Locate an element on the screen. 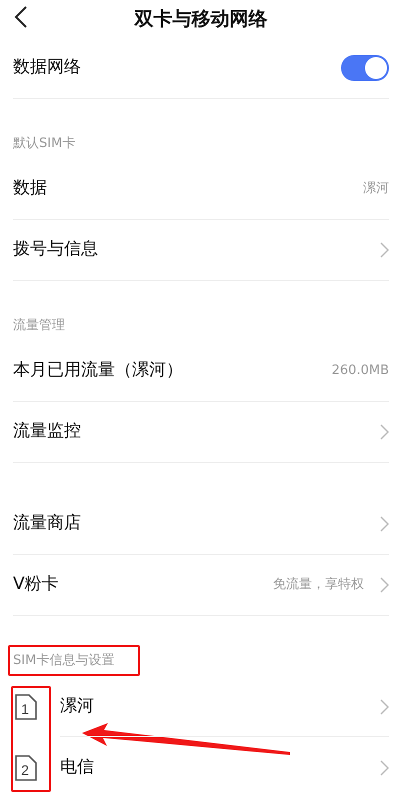 The width and height of the screenshot is (402, 795). sim-card-icon: 1 is located at coordinates (26, 706).